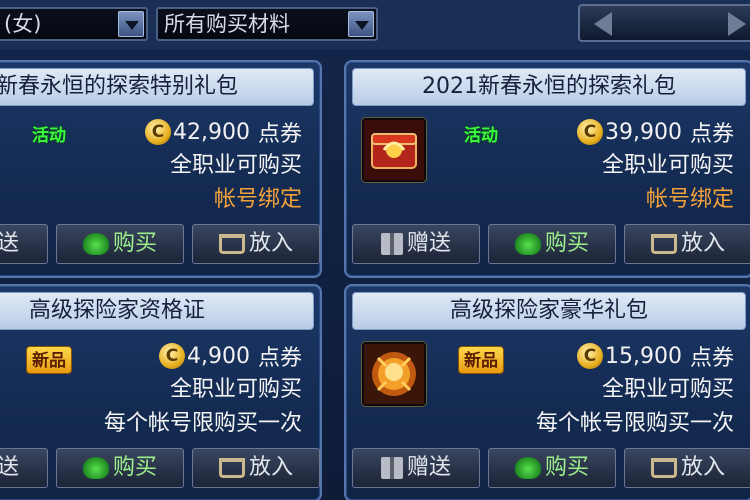 The image size is (750, 500). I want to click on price-row: C 4,900 点券, so click(230, 356).